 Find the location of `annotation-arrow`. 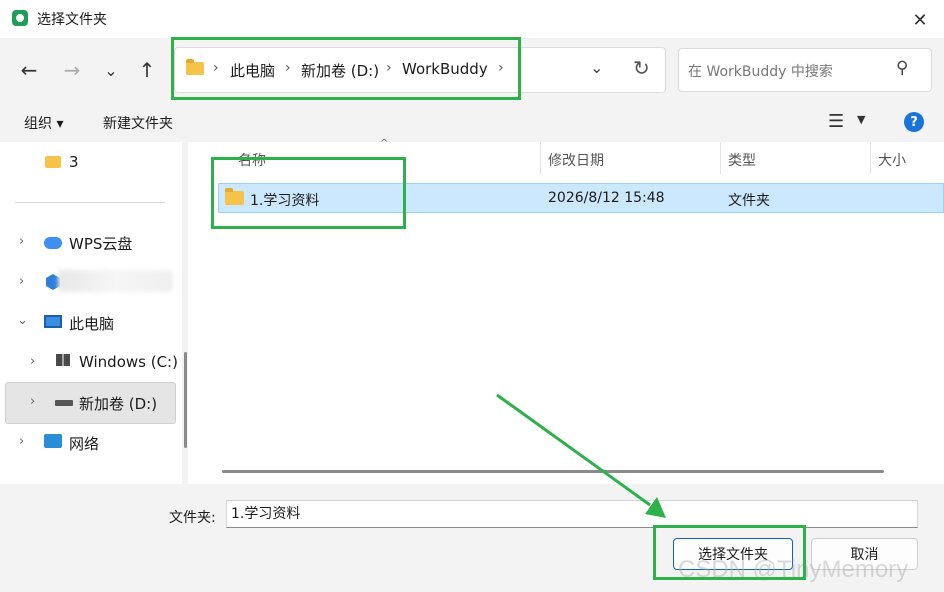

annotation-arrow is located at coordinates (581, 455).